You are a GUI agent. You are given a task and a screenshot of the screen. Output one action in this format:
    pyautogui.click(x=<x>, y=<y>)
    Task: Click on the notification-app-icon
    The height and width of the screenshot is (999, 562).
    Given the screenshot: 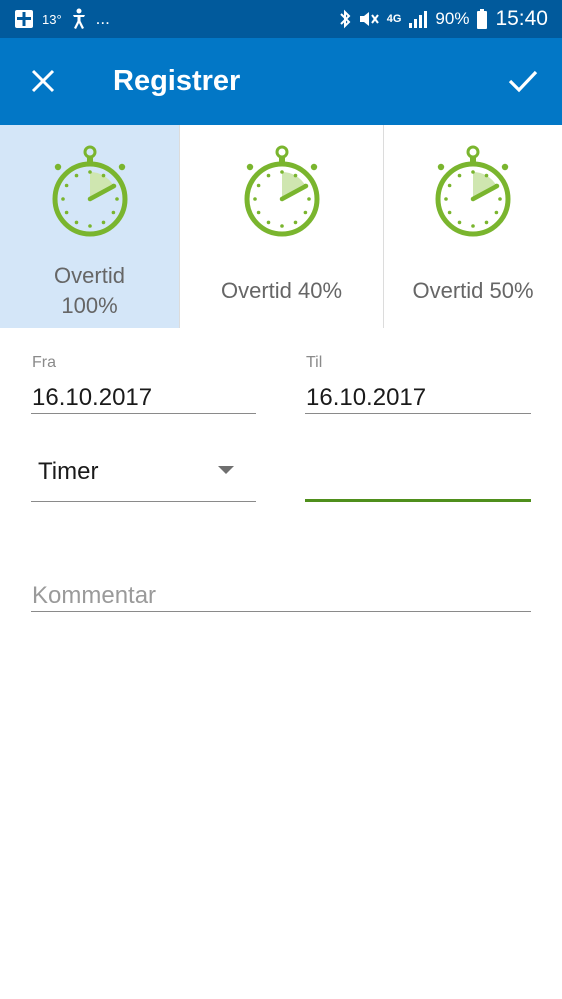 What is the action you would take?
    pyautogui.click(x=24, y=19)
    